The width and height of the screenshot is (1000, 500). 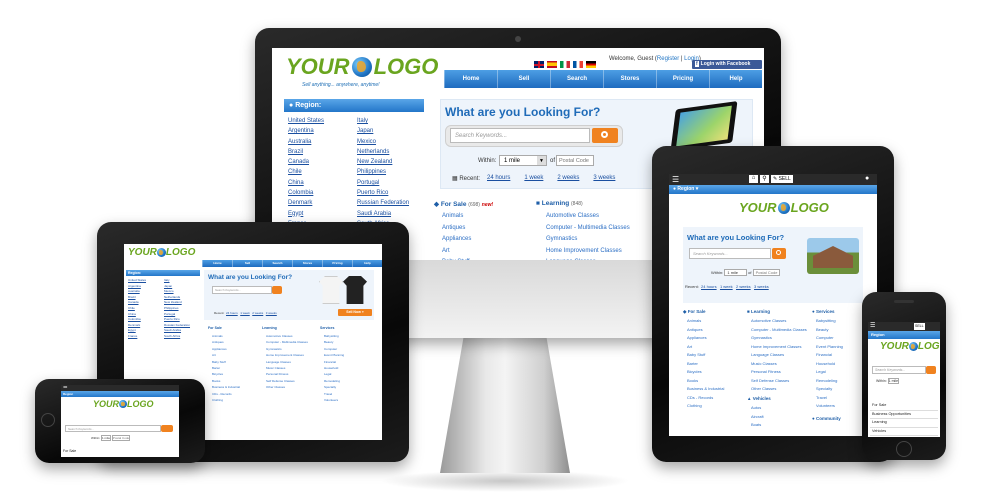 What do you see at coordinates (727, 64) in the screenshot?
I see `facebook-login-button: f Login with Facebook` at bounding box center [727, 64].